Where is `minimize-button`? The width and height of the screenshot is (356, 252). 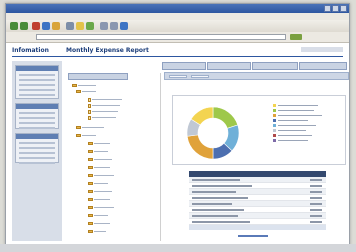
minimize-button is located at coordinates (327, 8).